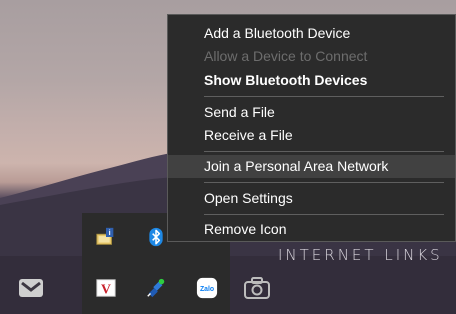 The height and width of the screenshot is (314, 456). I want to click on menu-item-show-bluetooth-devices: Show Bluetooth Devices, so click(311, 80).